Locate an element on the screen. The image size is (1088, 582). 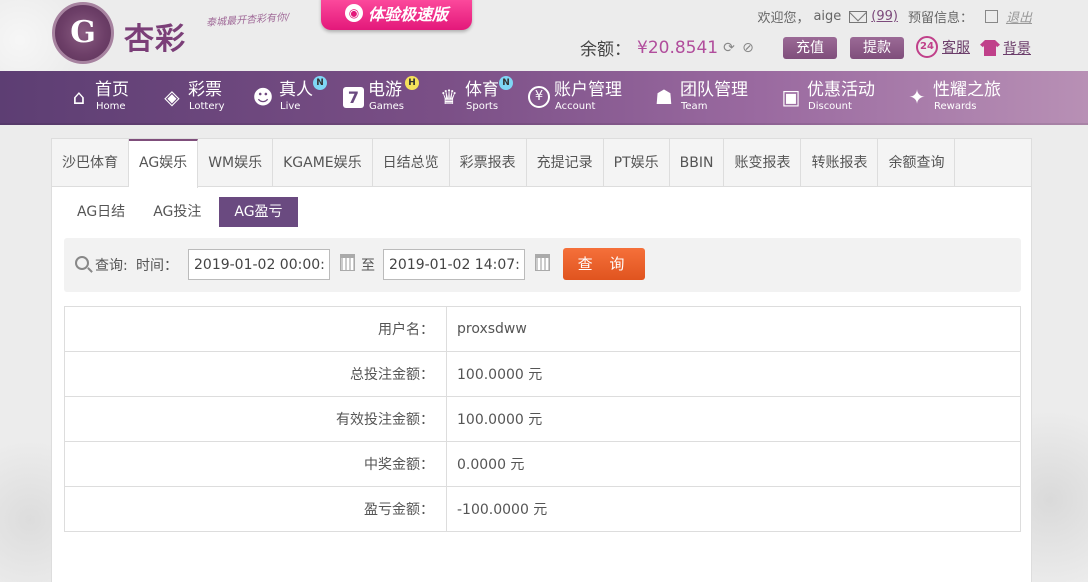
tab-shaba-sports: 沙巴体育 is located at coordinates (90, 163).